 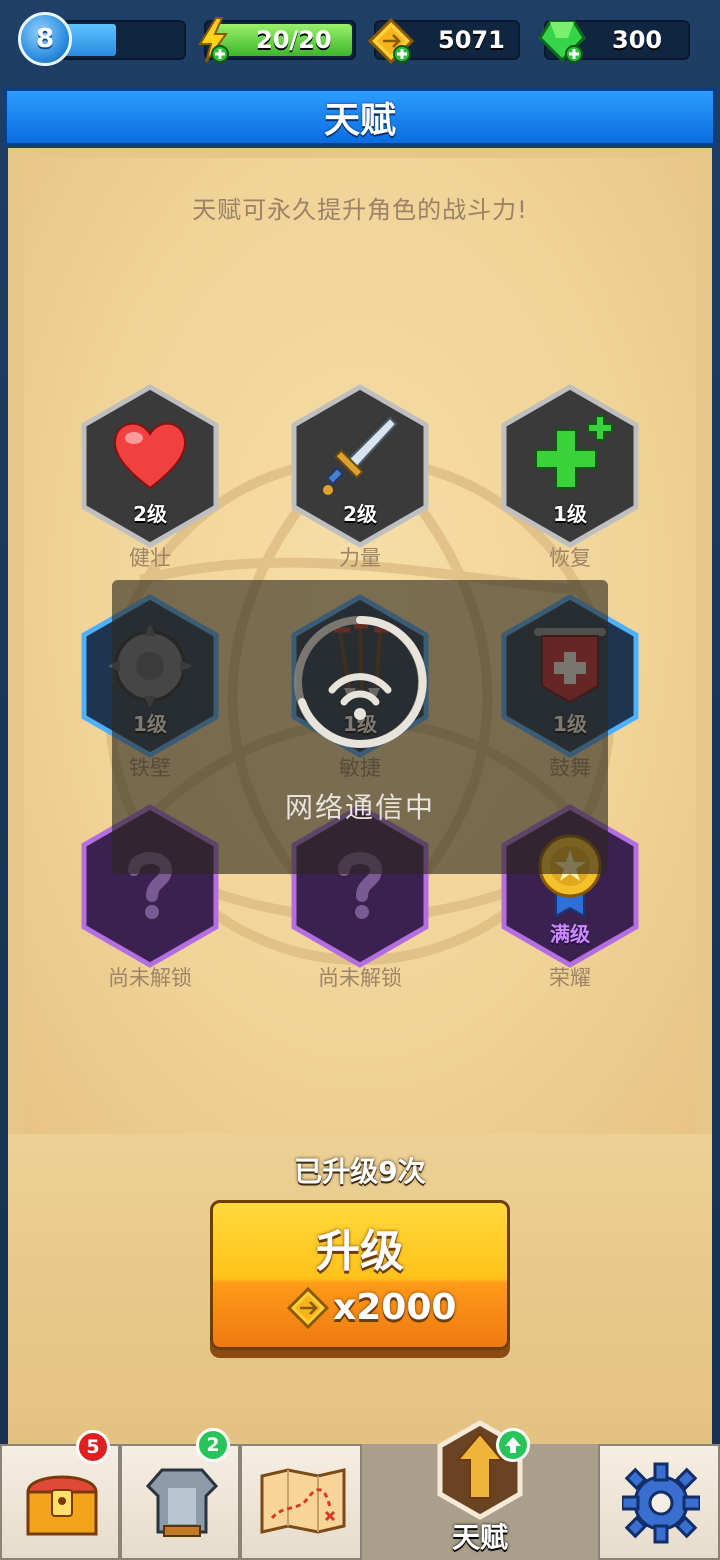 What do you see at coordinates (359, 120) in the screenshot?
I see `page-title: 天赋` at bounding box center [359, 120].